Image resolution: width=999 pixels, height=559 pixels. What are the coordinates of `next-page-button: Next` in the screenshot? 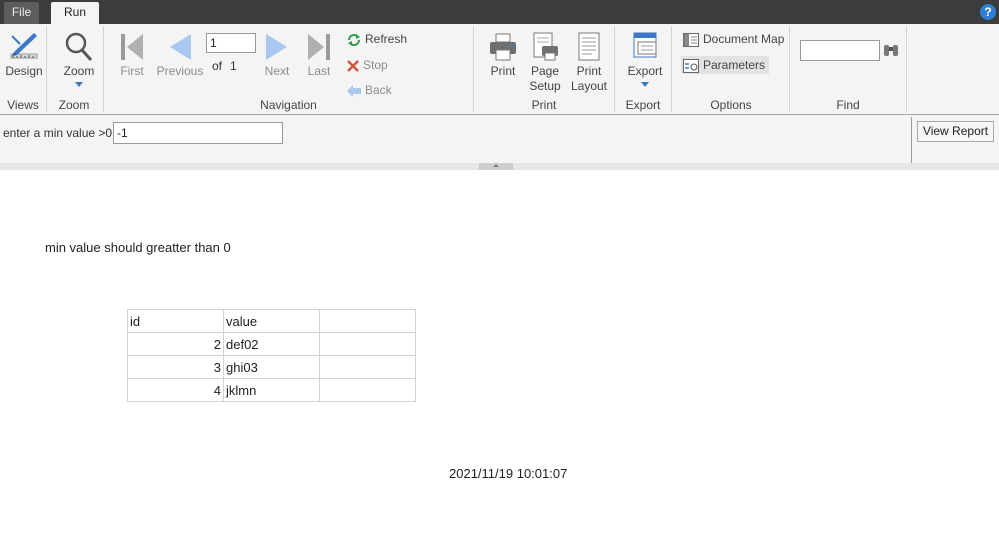 It's located at (277, 55).